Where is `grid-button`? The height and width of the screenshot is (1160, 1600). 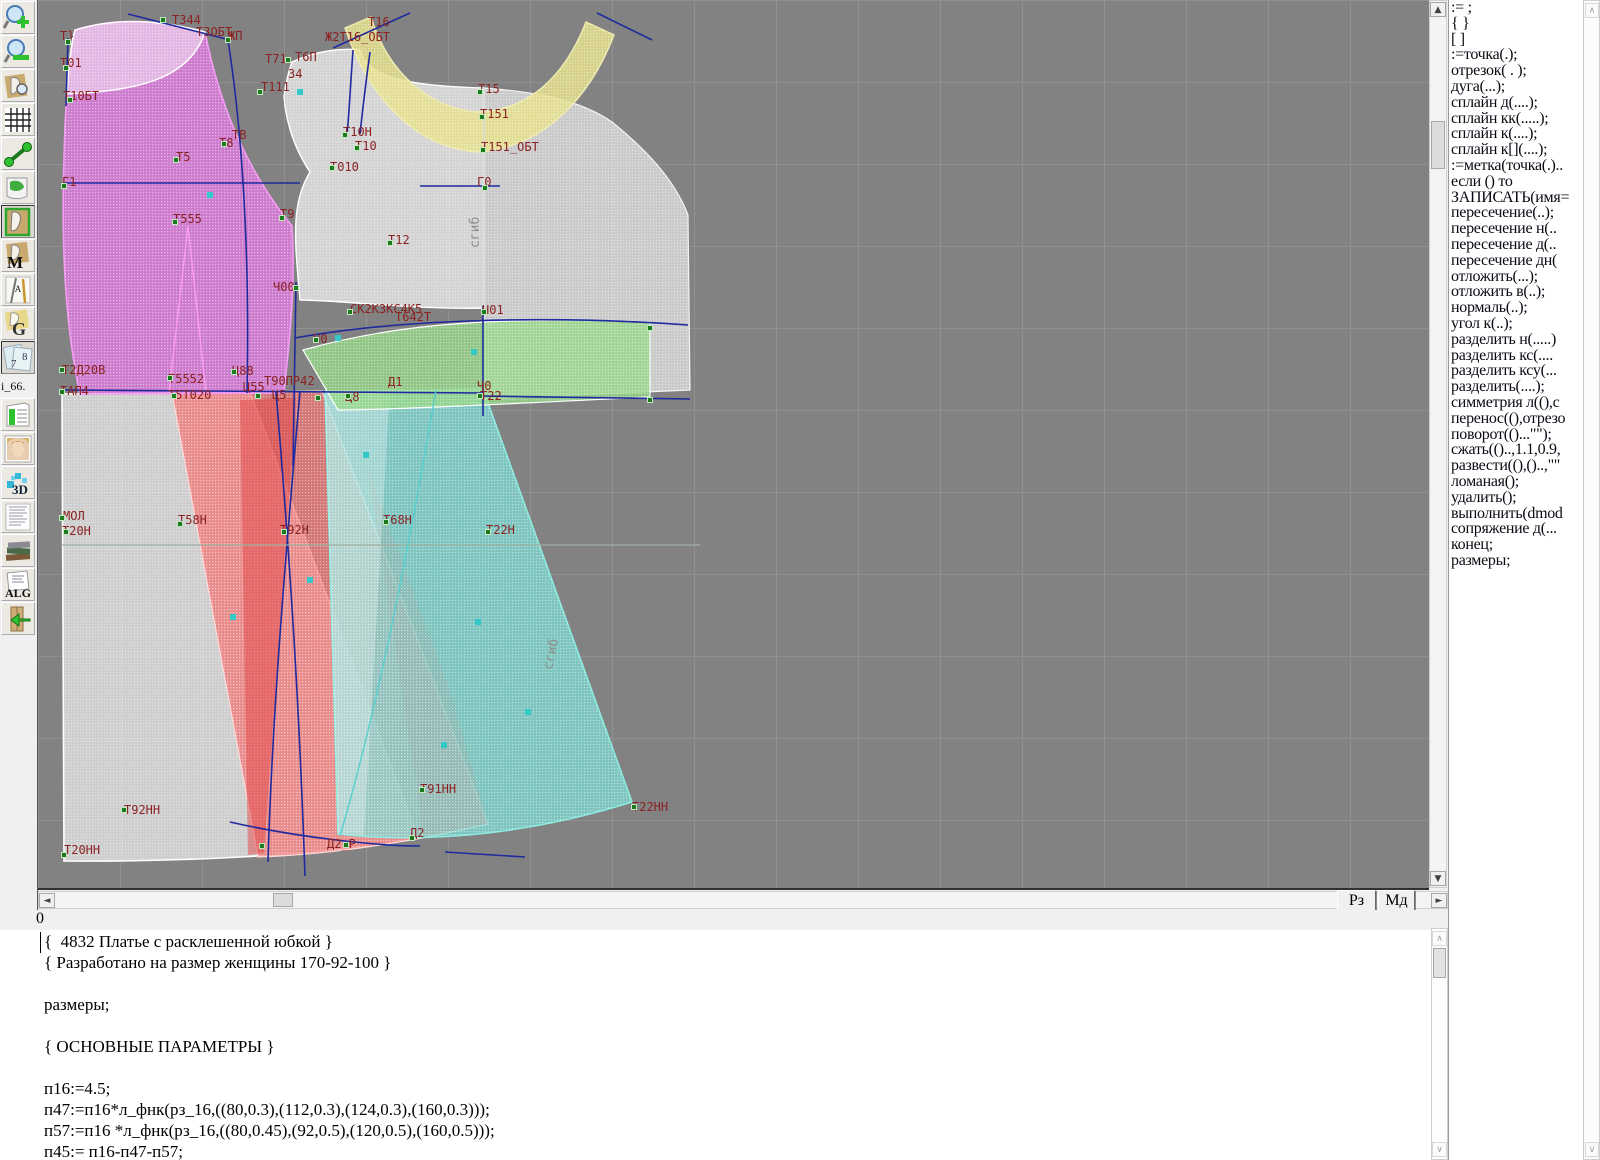 grid-button is located at coordinates (18, 119).